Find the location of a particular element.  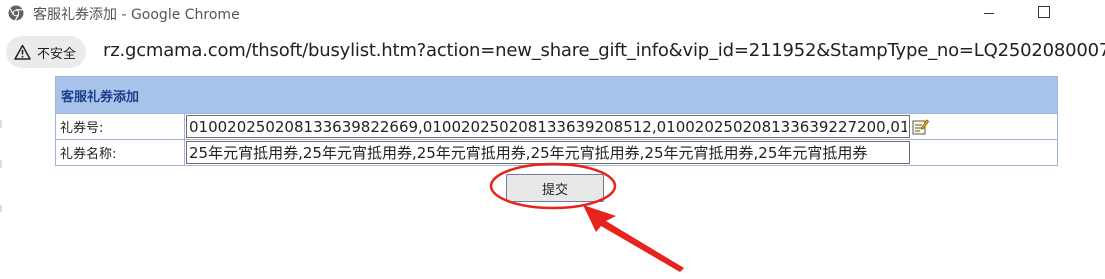

coupon-number-row: 礼券号: is located at coordinates (556, 127).